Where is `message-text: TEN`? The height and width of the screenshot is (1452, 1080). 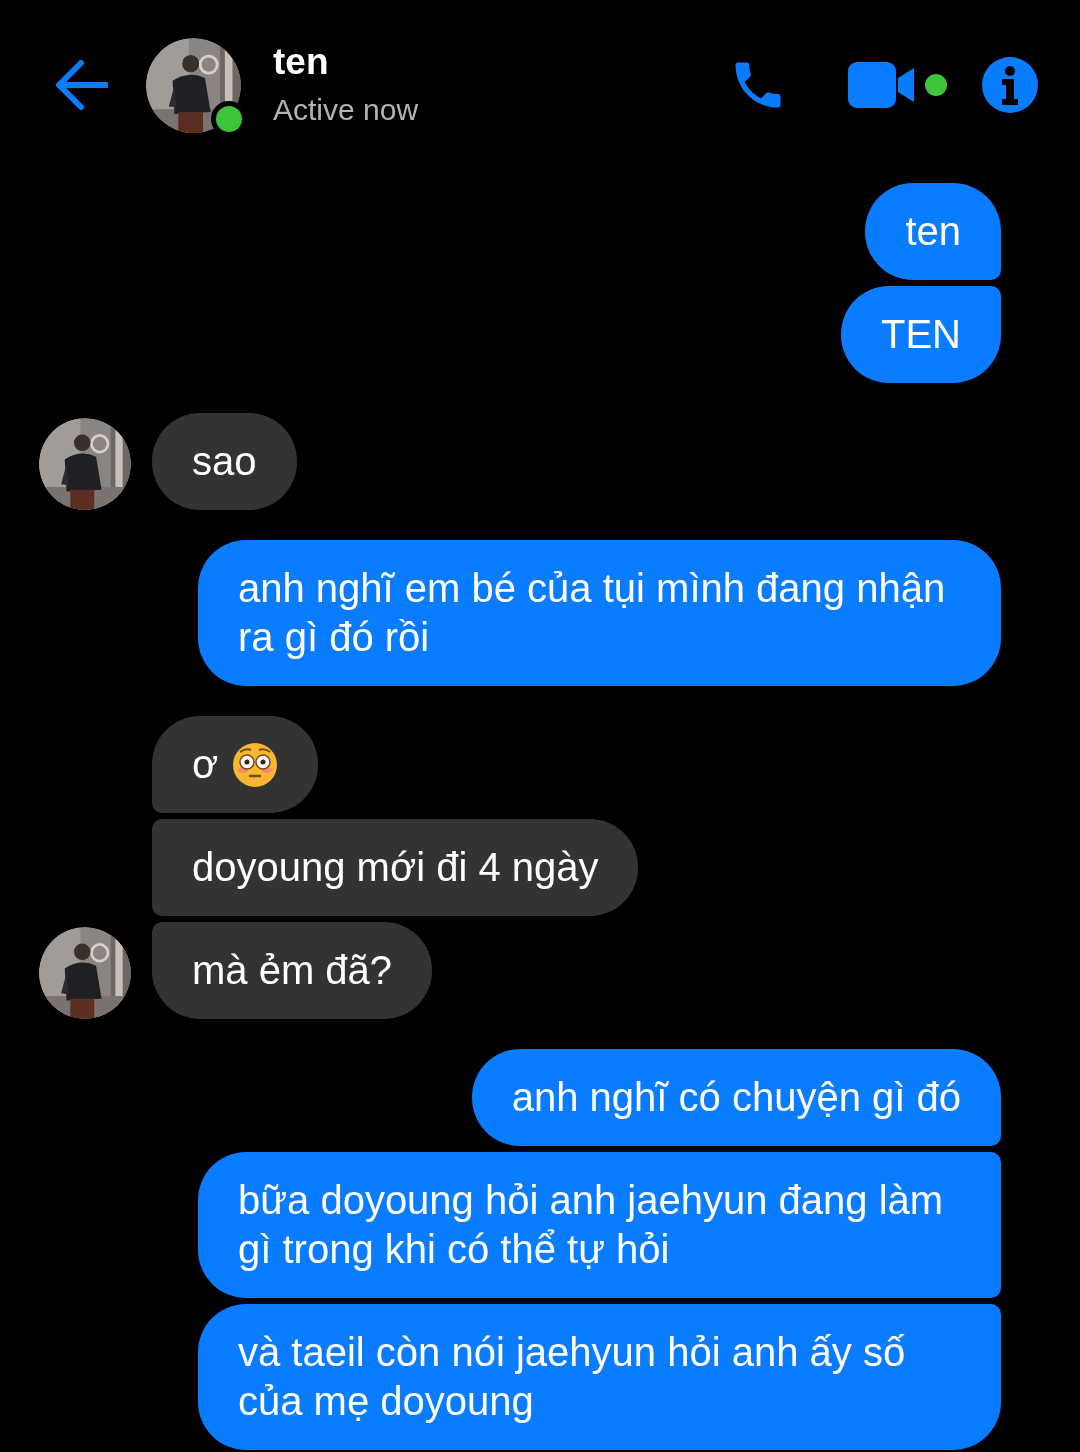 message-text: TEN is located at coordinates (921, 334).